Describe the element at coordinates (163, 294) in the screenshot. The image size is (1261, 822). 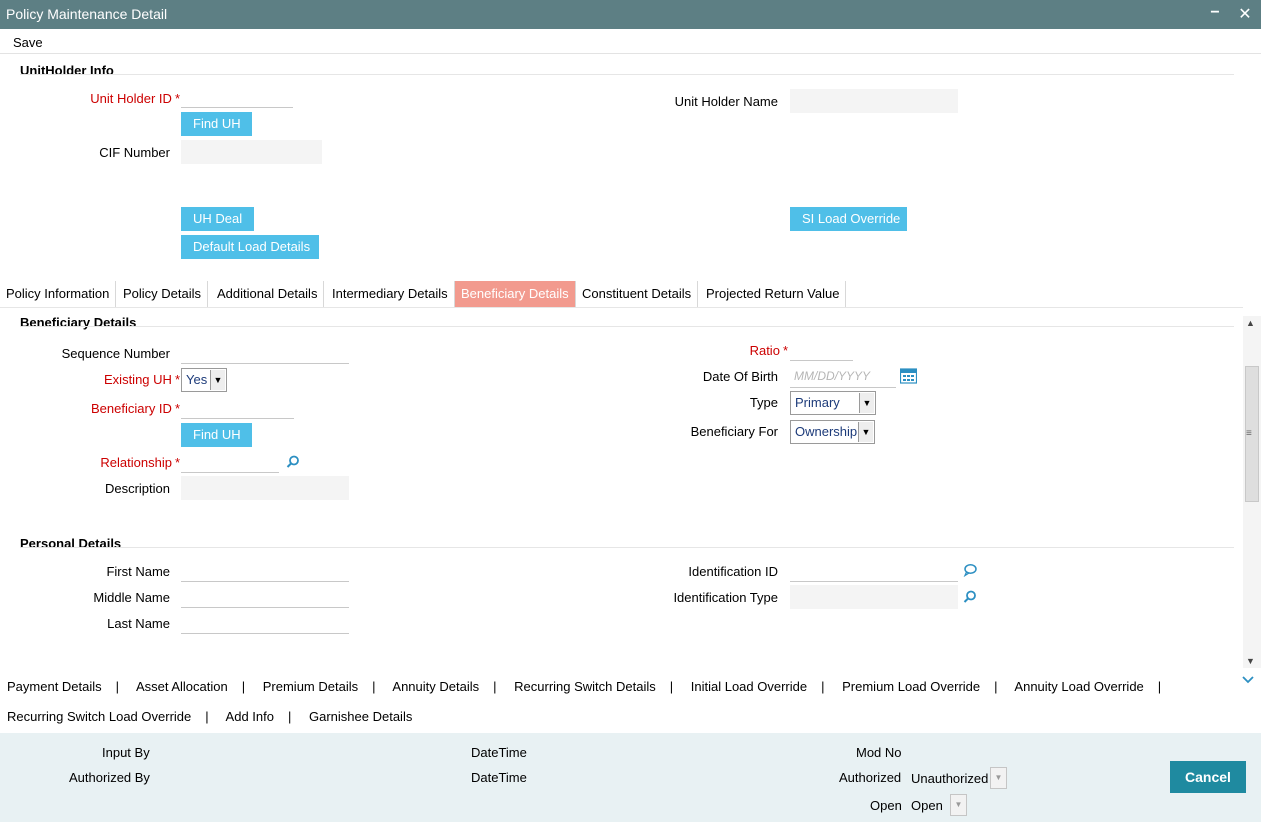
I see `tab-policy-details: Policy Details` at that location.